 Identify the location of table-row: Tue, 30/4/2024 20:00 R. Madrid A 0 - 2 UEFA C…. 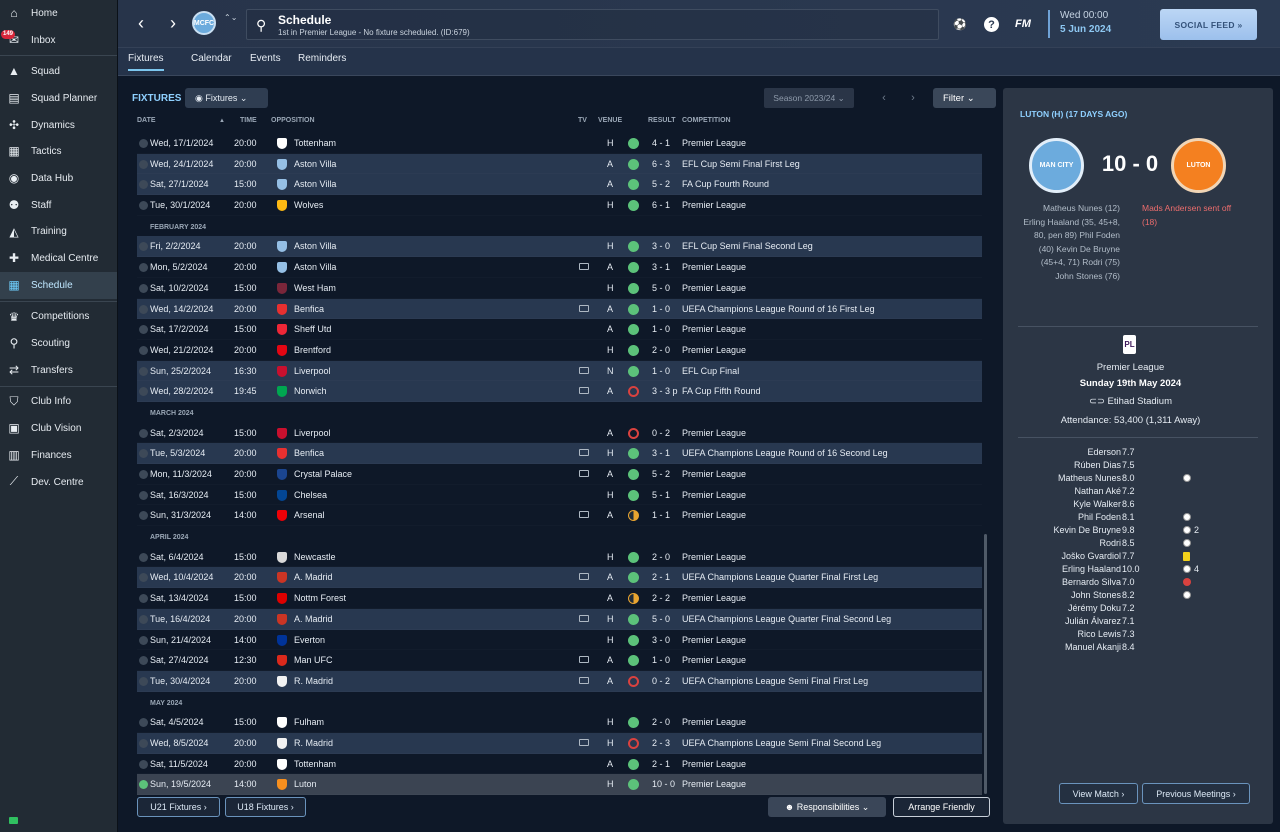
(559, 681).